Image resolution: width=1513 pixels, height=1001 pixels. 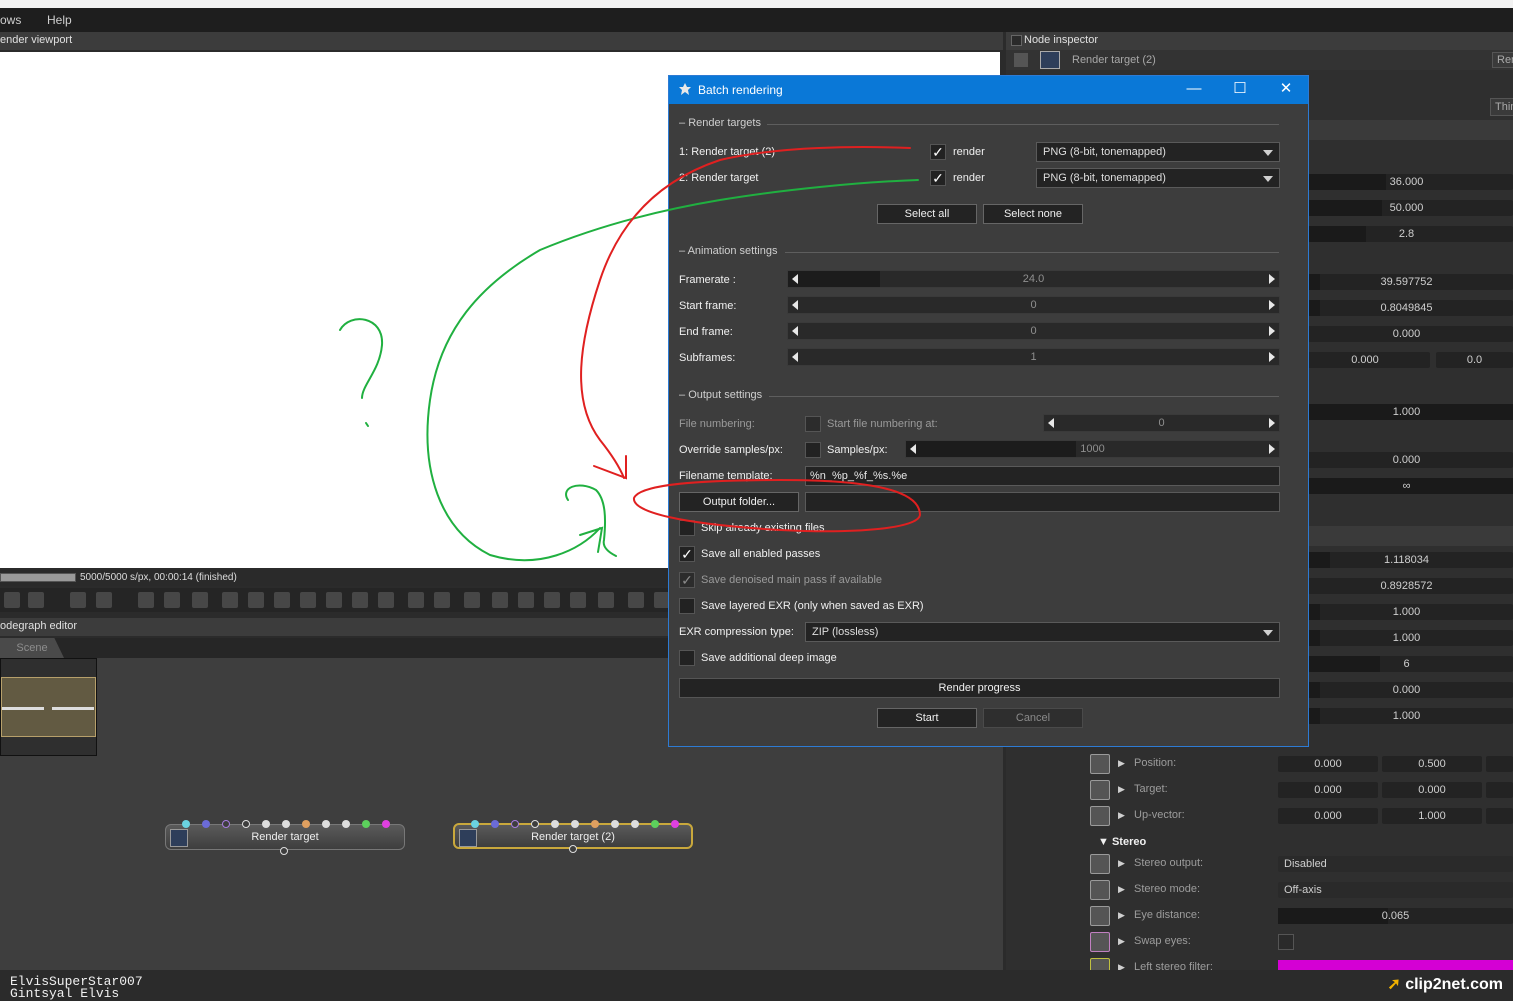 I want to click on maximize-icon: ☐, so click(x=1240, y=90).